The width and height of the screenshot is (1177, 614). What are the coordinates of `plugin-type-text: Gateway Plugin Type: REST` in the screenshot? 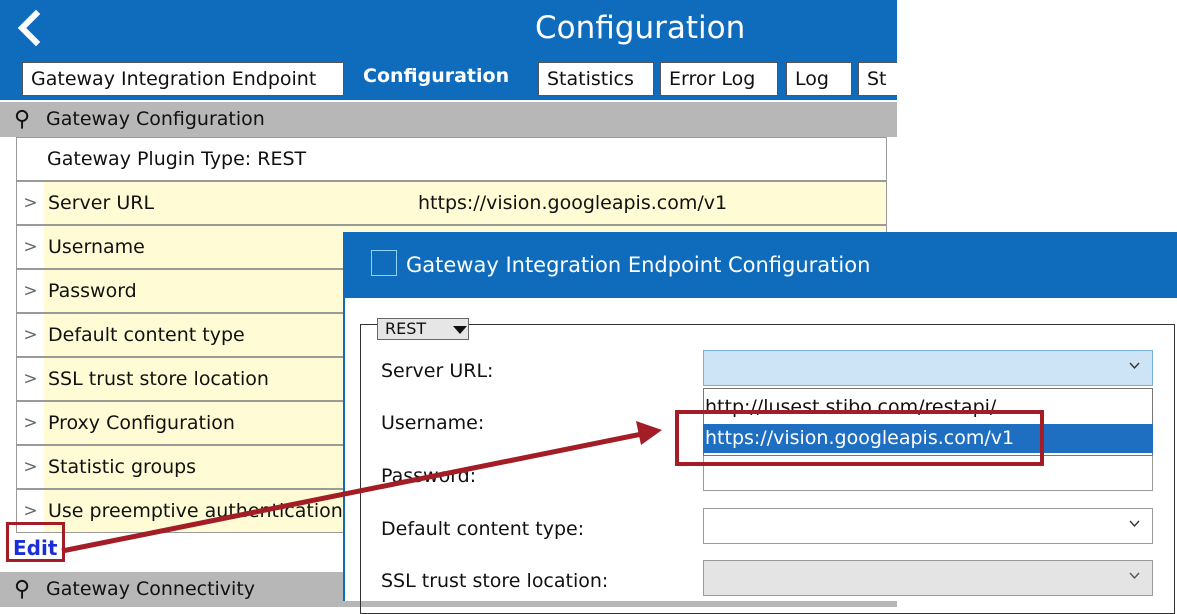 It's located at (177, 159).